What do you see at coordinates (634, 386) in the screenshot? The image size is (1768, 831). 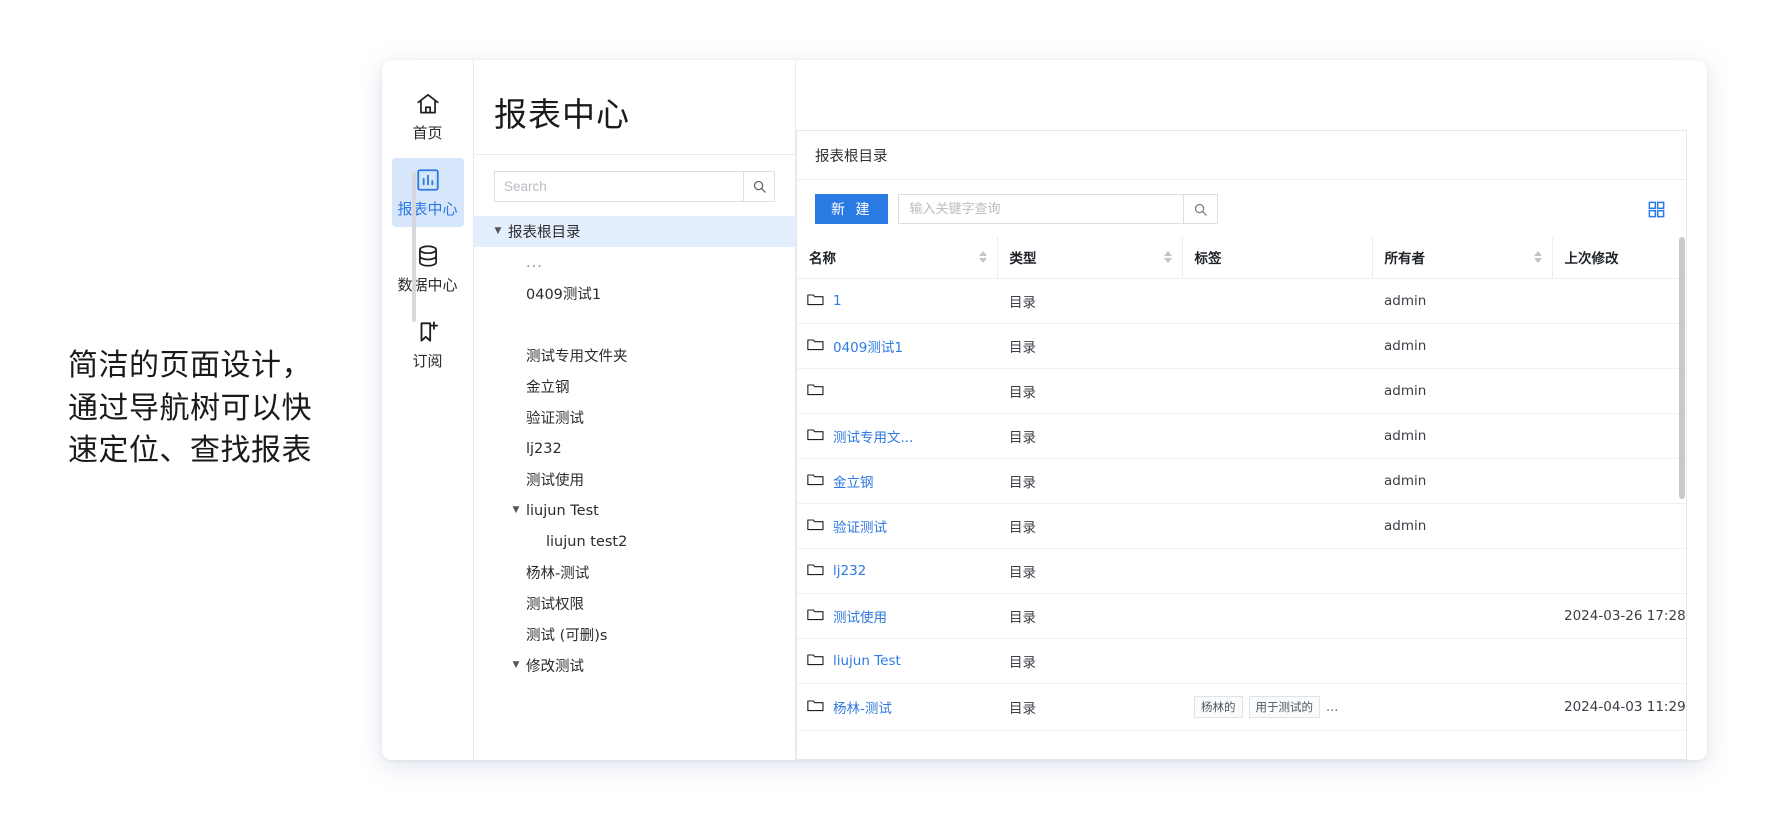 I see `tree-node: ▸ 金立钢` at bounding box center [634, 386].